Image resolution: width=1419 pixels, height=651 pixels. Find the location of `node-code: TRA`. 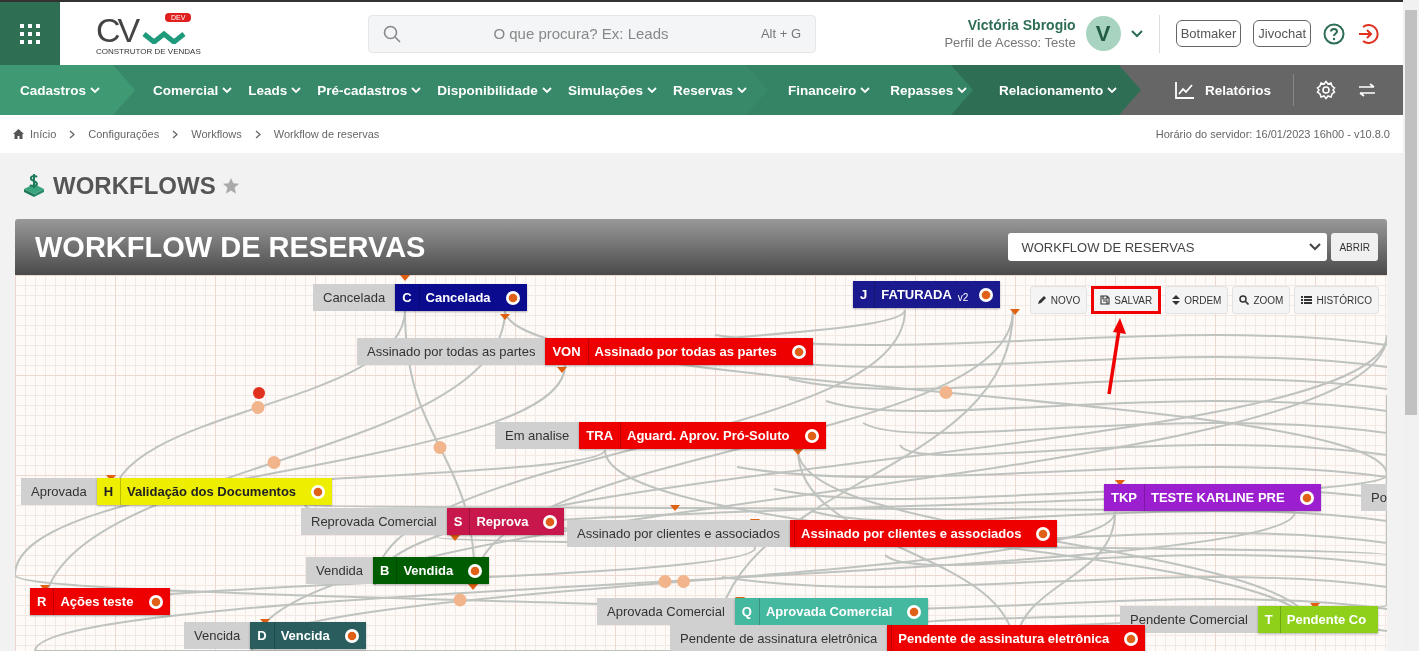

node-code: TRA is located at coordinates (600, 435).